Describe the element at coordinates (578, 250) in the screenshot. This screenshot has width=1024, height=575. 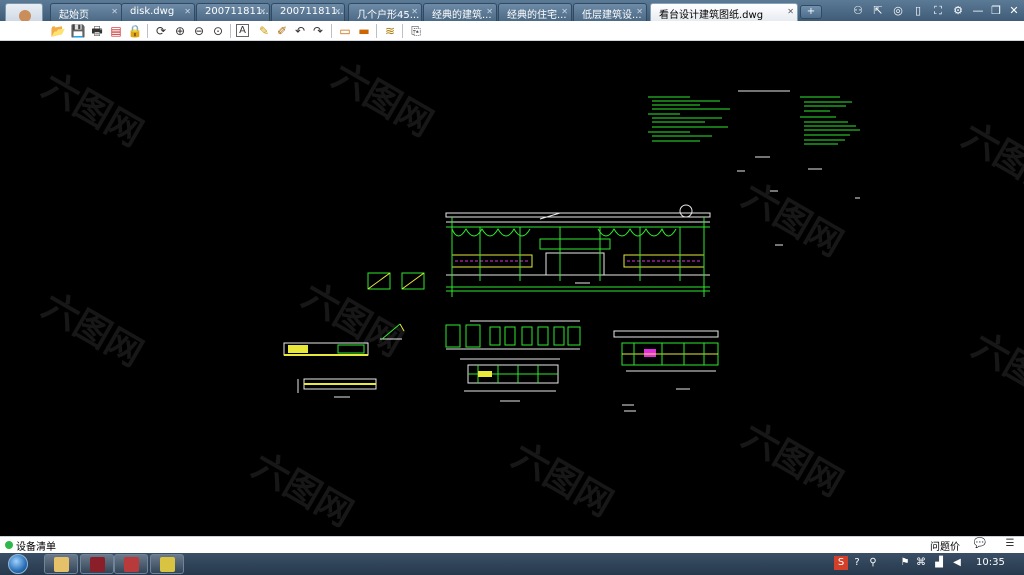
I see `section-elevation` at that location.